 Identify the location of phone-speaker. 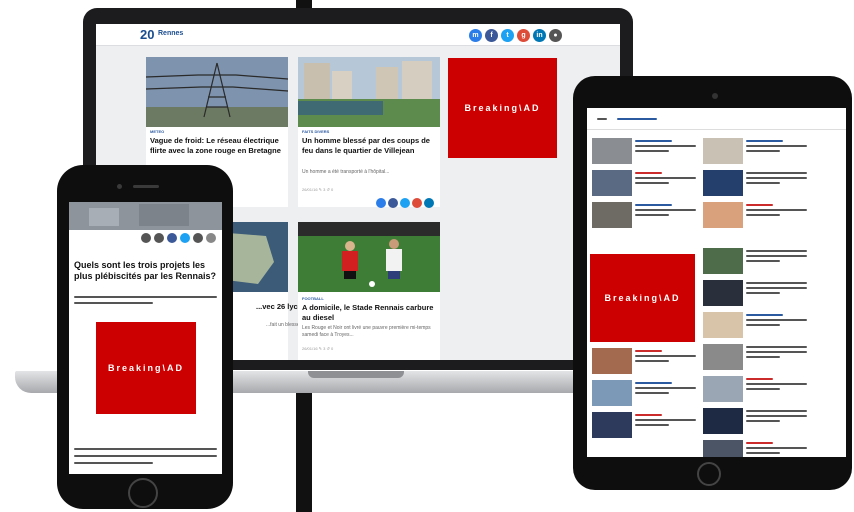
(146, 186).